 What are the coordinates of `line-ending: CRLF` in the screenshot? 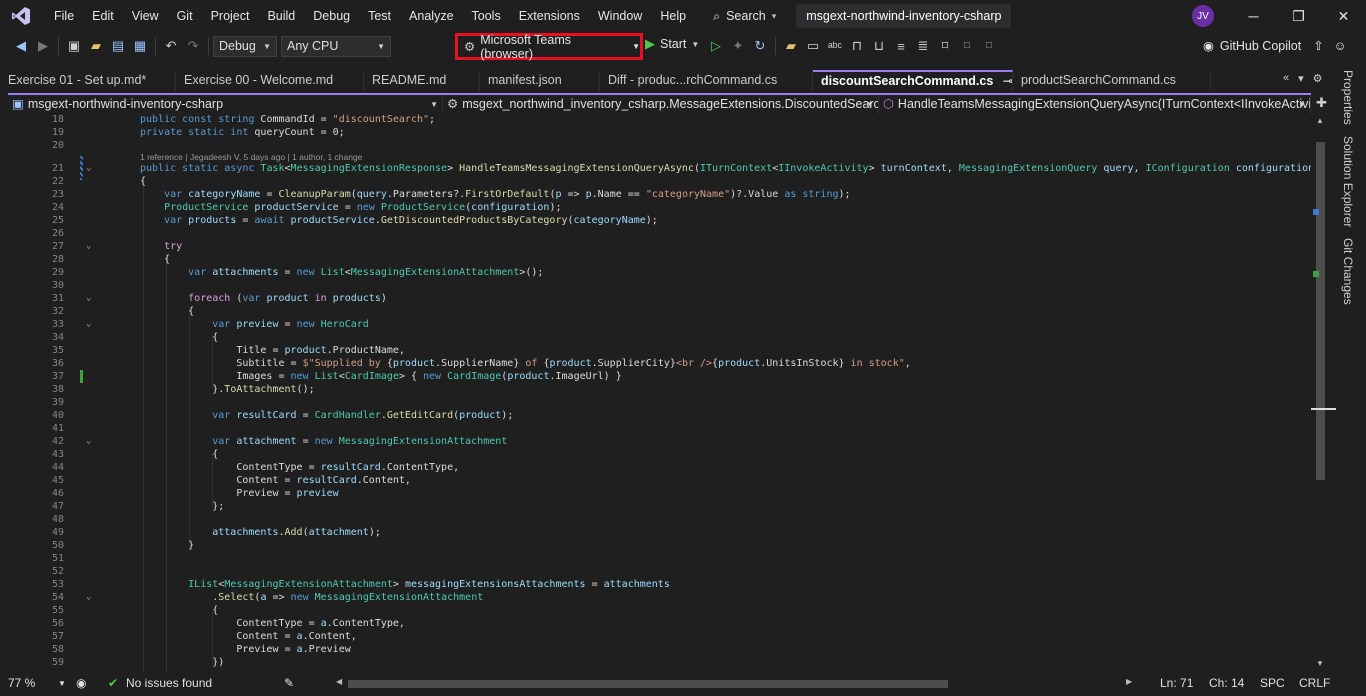 It's located at (1314, 683).